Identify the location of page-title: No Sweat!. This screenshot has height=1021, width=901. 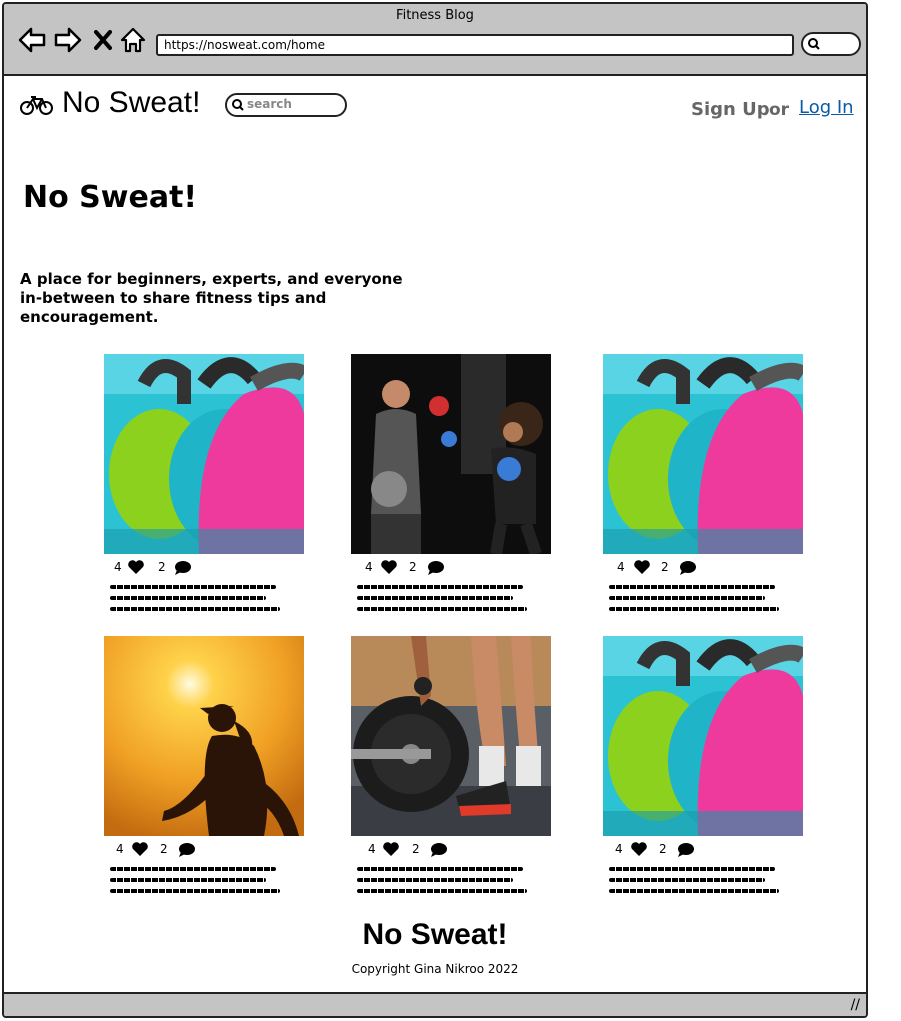
(110, 197).